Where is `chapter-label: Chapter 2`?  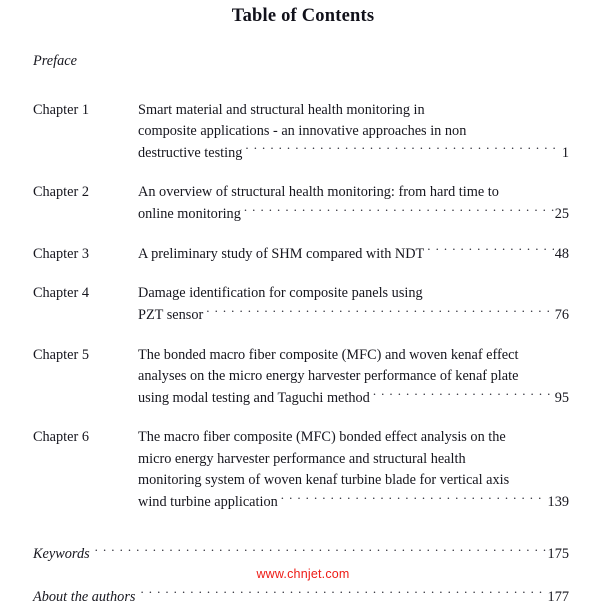 chapter-label: Chapter 2 is located at coordinates (61, 192).